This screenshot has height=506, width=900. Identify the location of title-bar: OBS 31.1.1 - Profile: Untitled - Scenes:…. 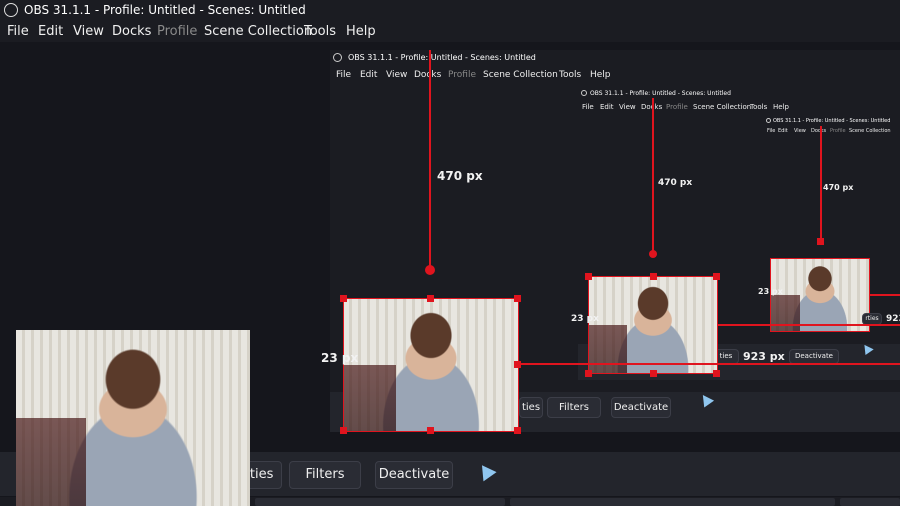
(450, 11).